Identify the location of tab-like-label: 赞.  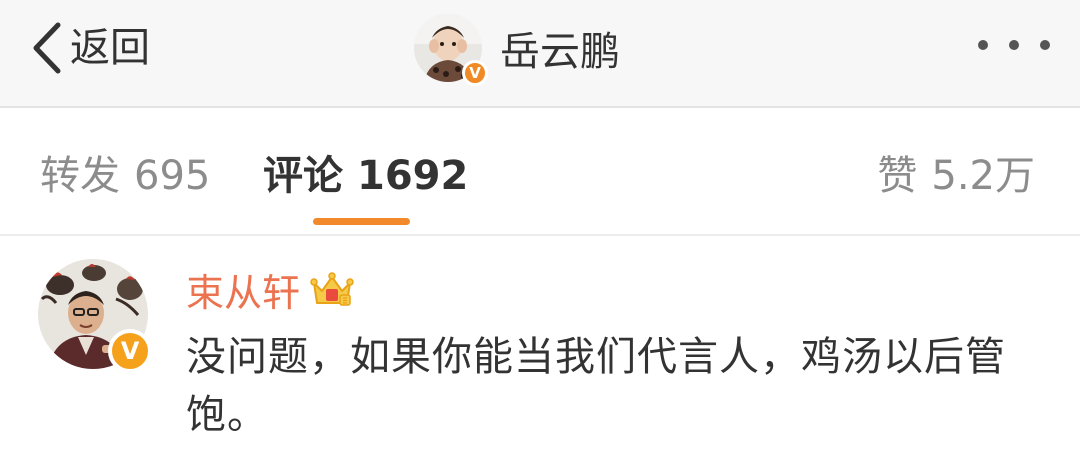
(897, 176).